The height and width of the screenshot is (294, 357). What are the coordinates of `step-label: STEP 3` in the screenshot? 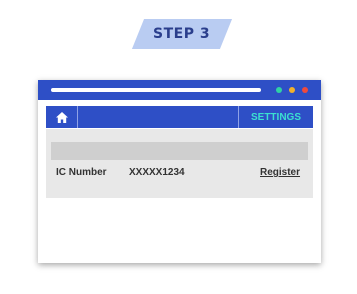 It's located at (182, 34).